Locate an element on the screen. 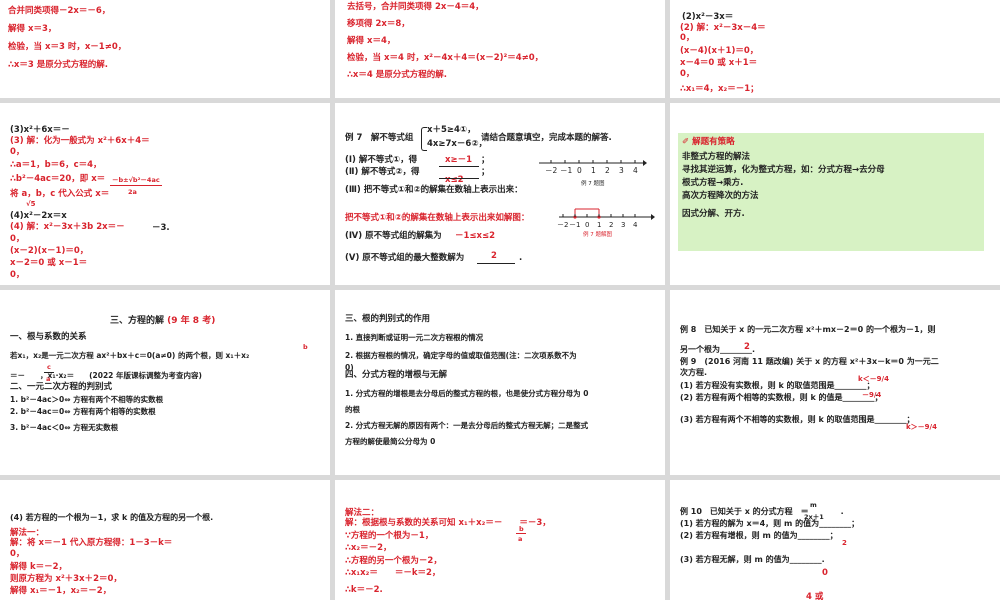  answer-line: (4) 解：x²－3x＋3b 2x＝－ is located at coordinates (67, 227).